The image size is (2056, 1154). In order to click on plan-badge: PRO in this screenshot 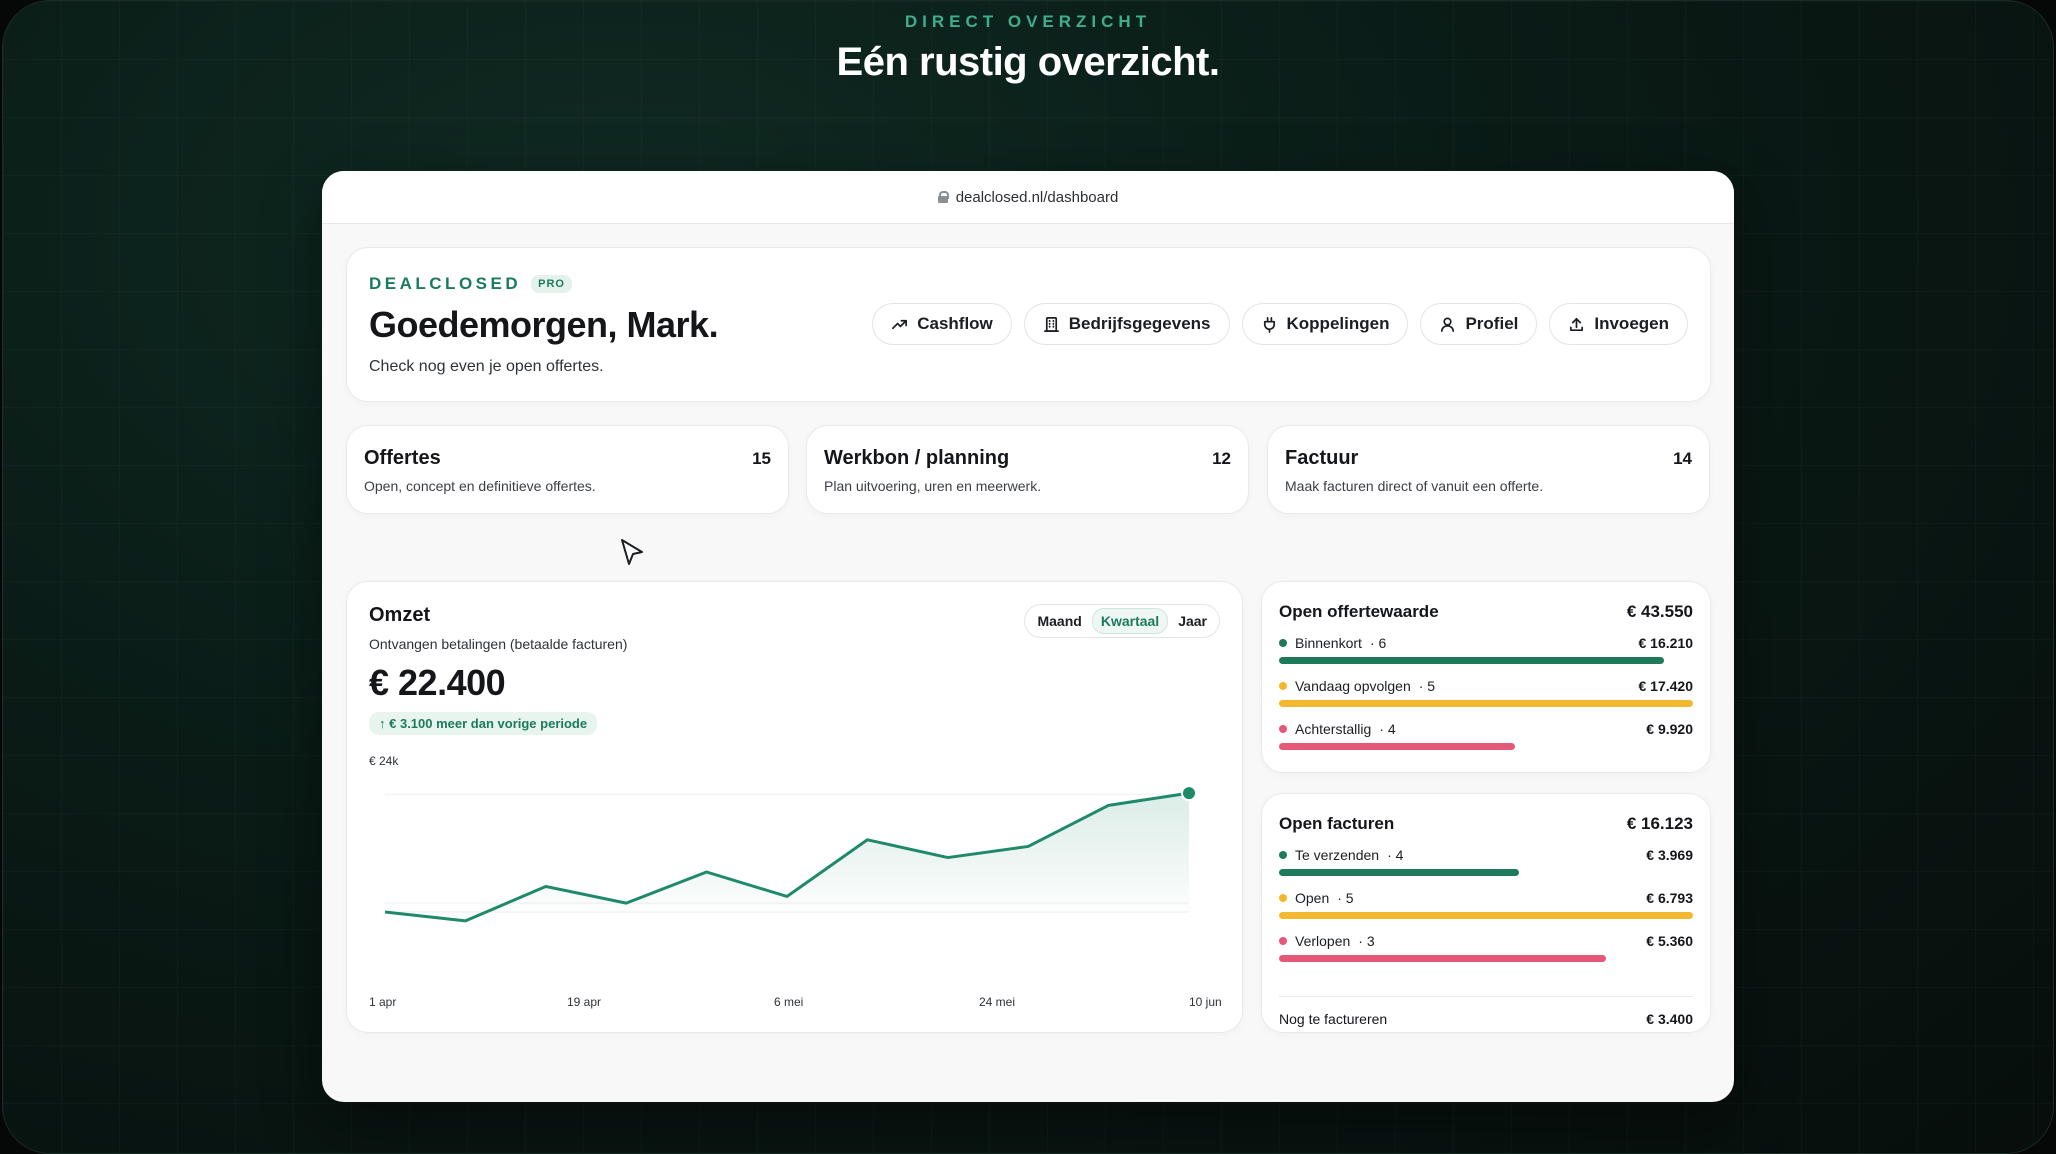, I will do `click(551, 284)`.